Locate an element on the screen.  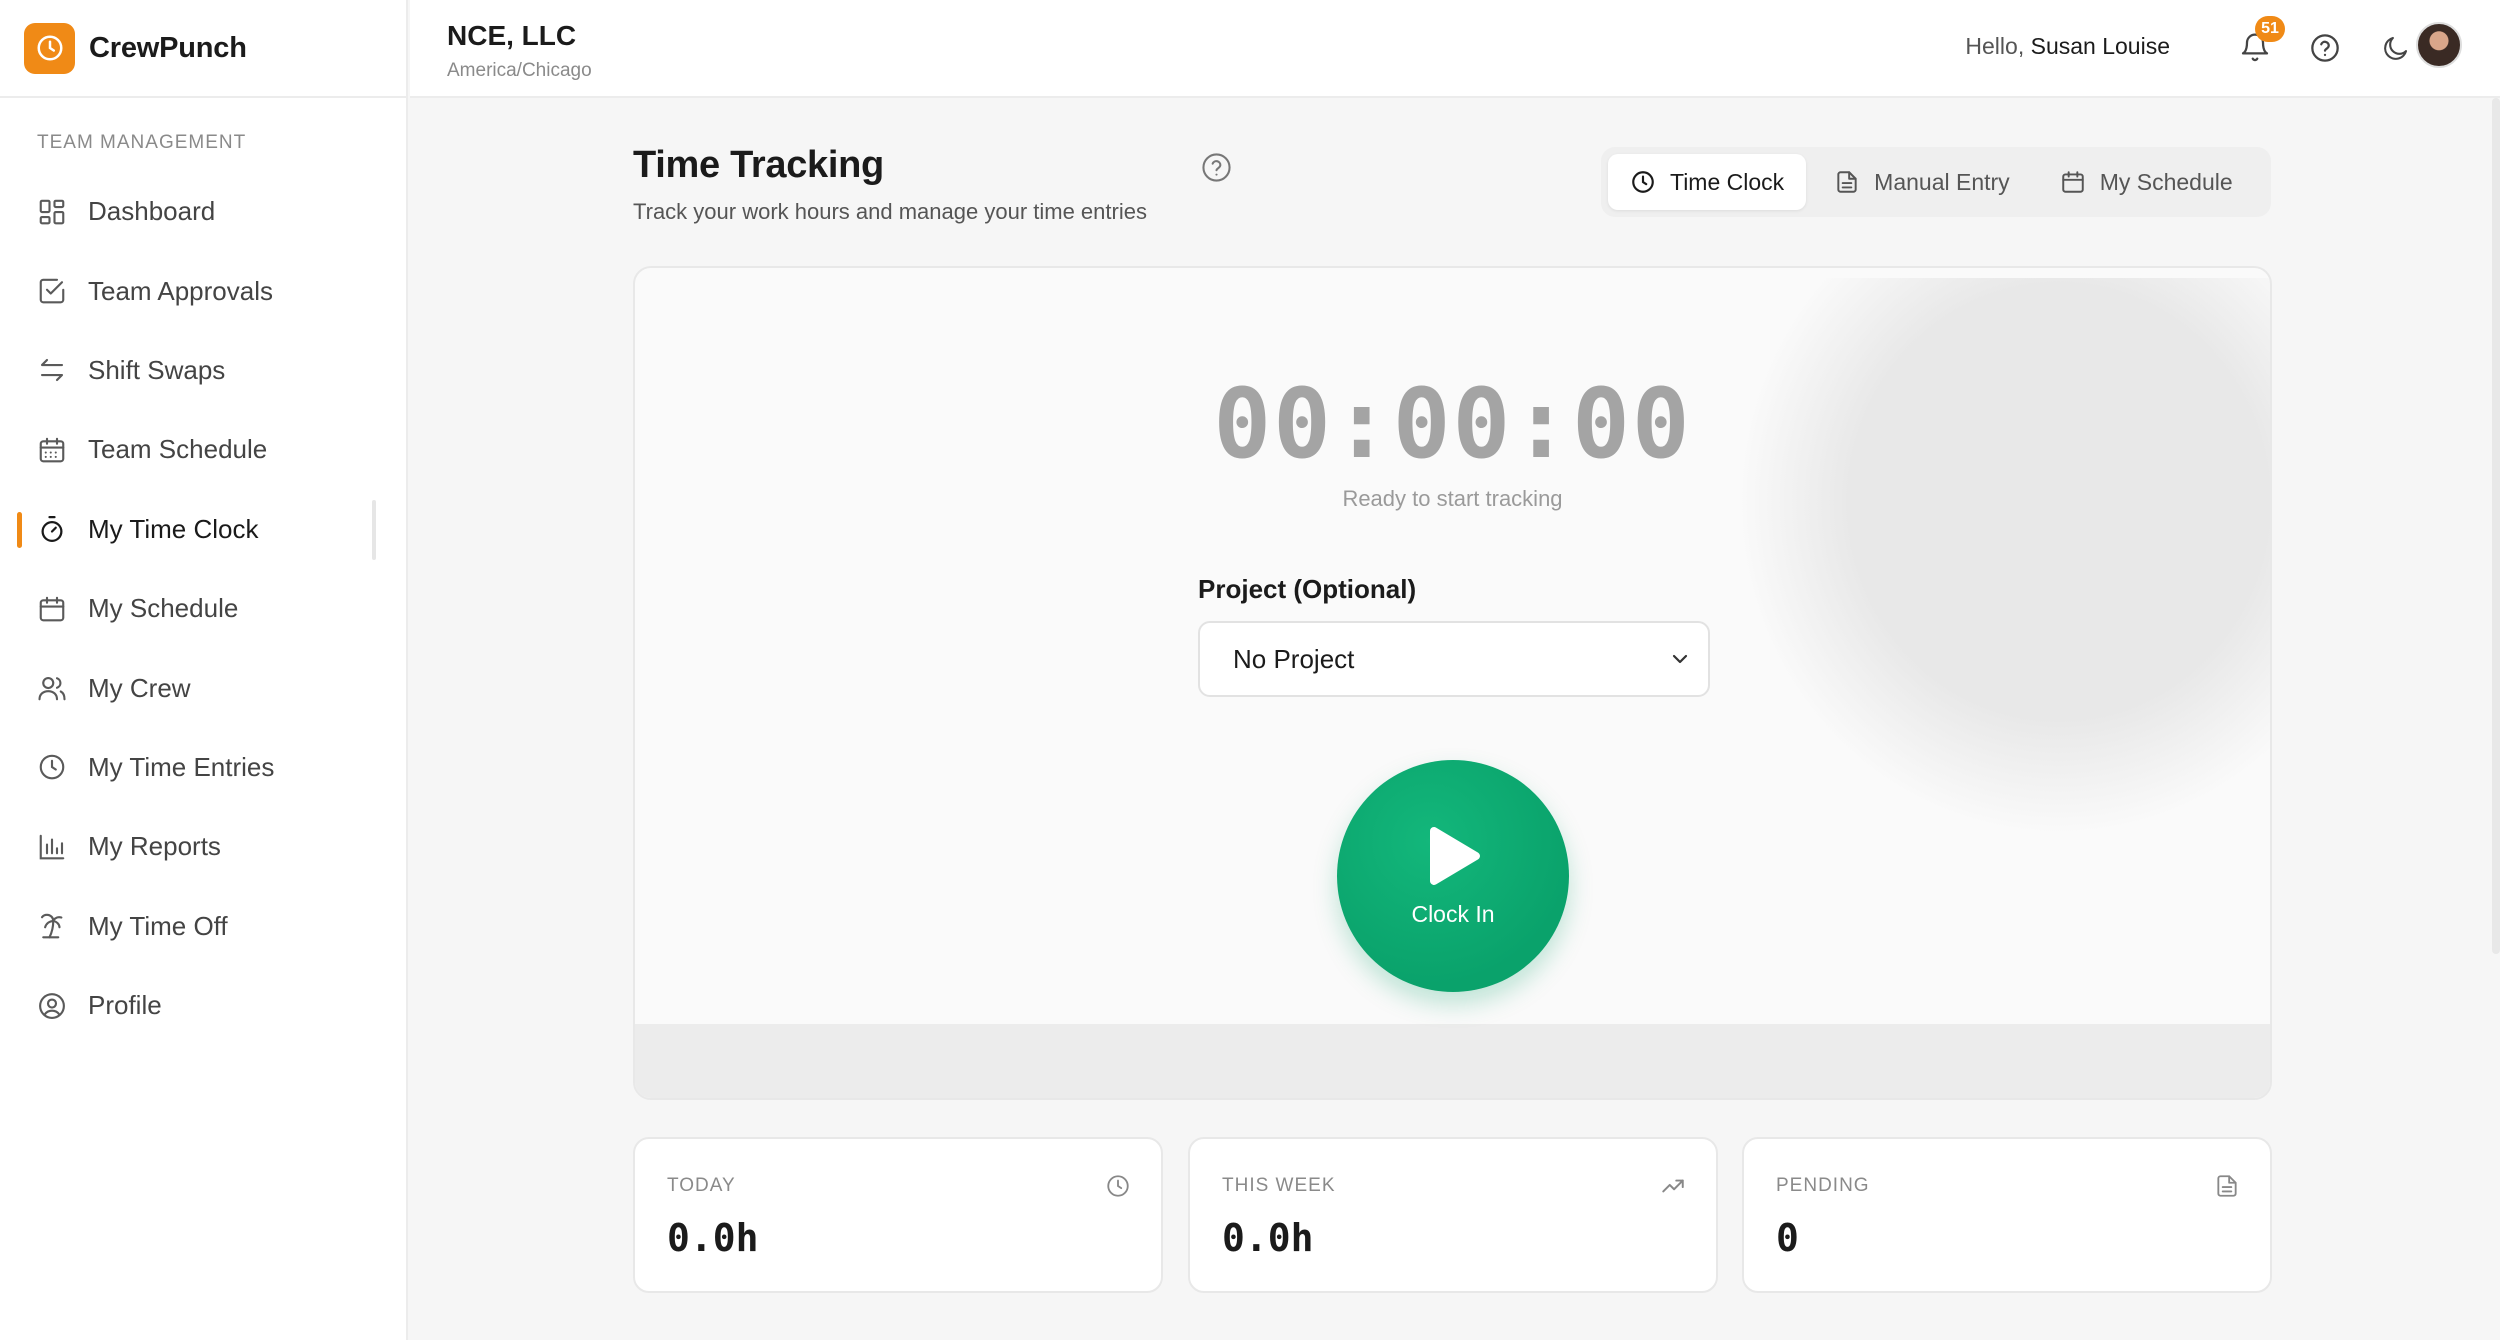
tab-my-schedule: My Schedule is located at coordinates (2146, 182).